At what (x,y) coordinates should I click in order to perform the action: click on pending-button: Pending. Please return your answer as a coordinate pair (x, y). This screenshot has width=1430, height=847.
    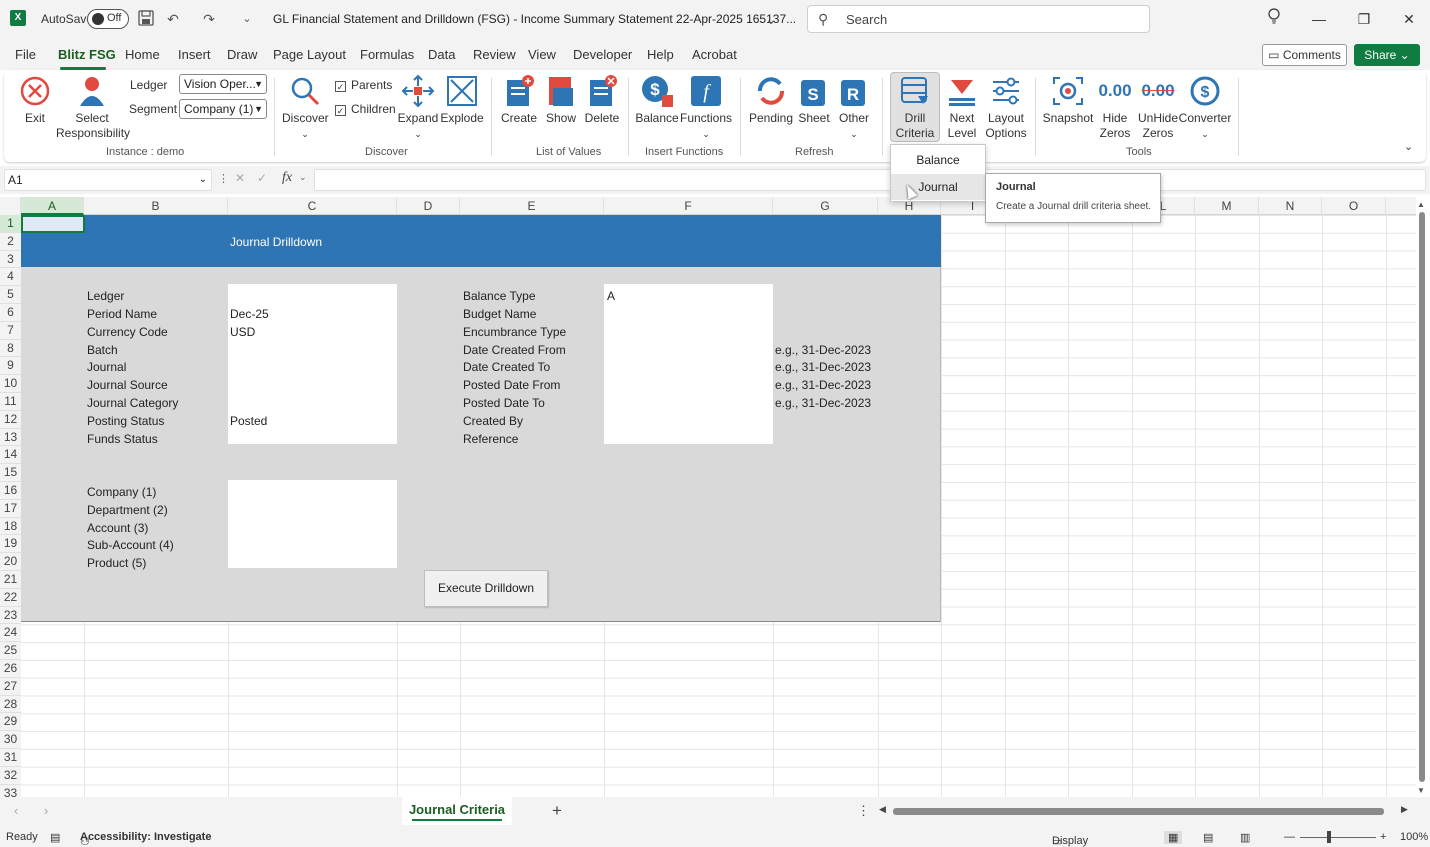
    Looking at the image, I should click on (771, 100).